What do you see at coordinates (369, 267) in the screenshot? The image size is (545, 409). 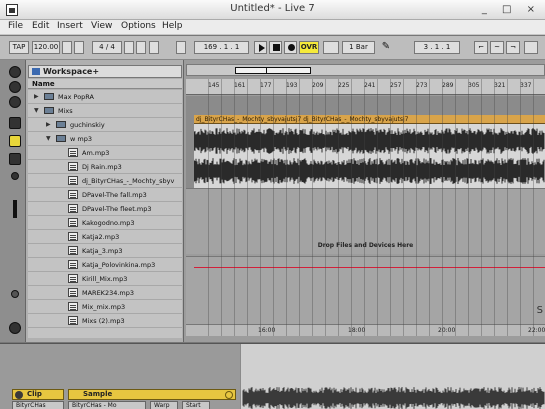 I see `master-volume-envelope` at bounding box center [369, 267].